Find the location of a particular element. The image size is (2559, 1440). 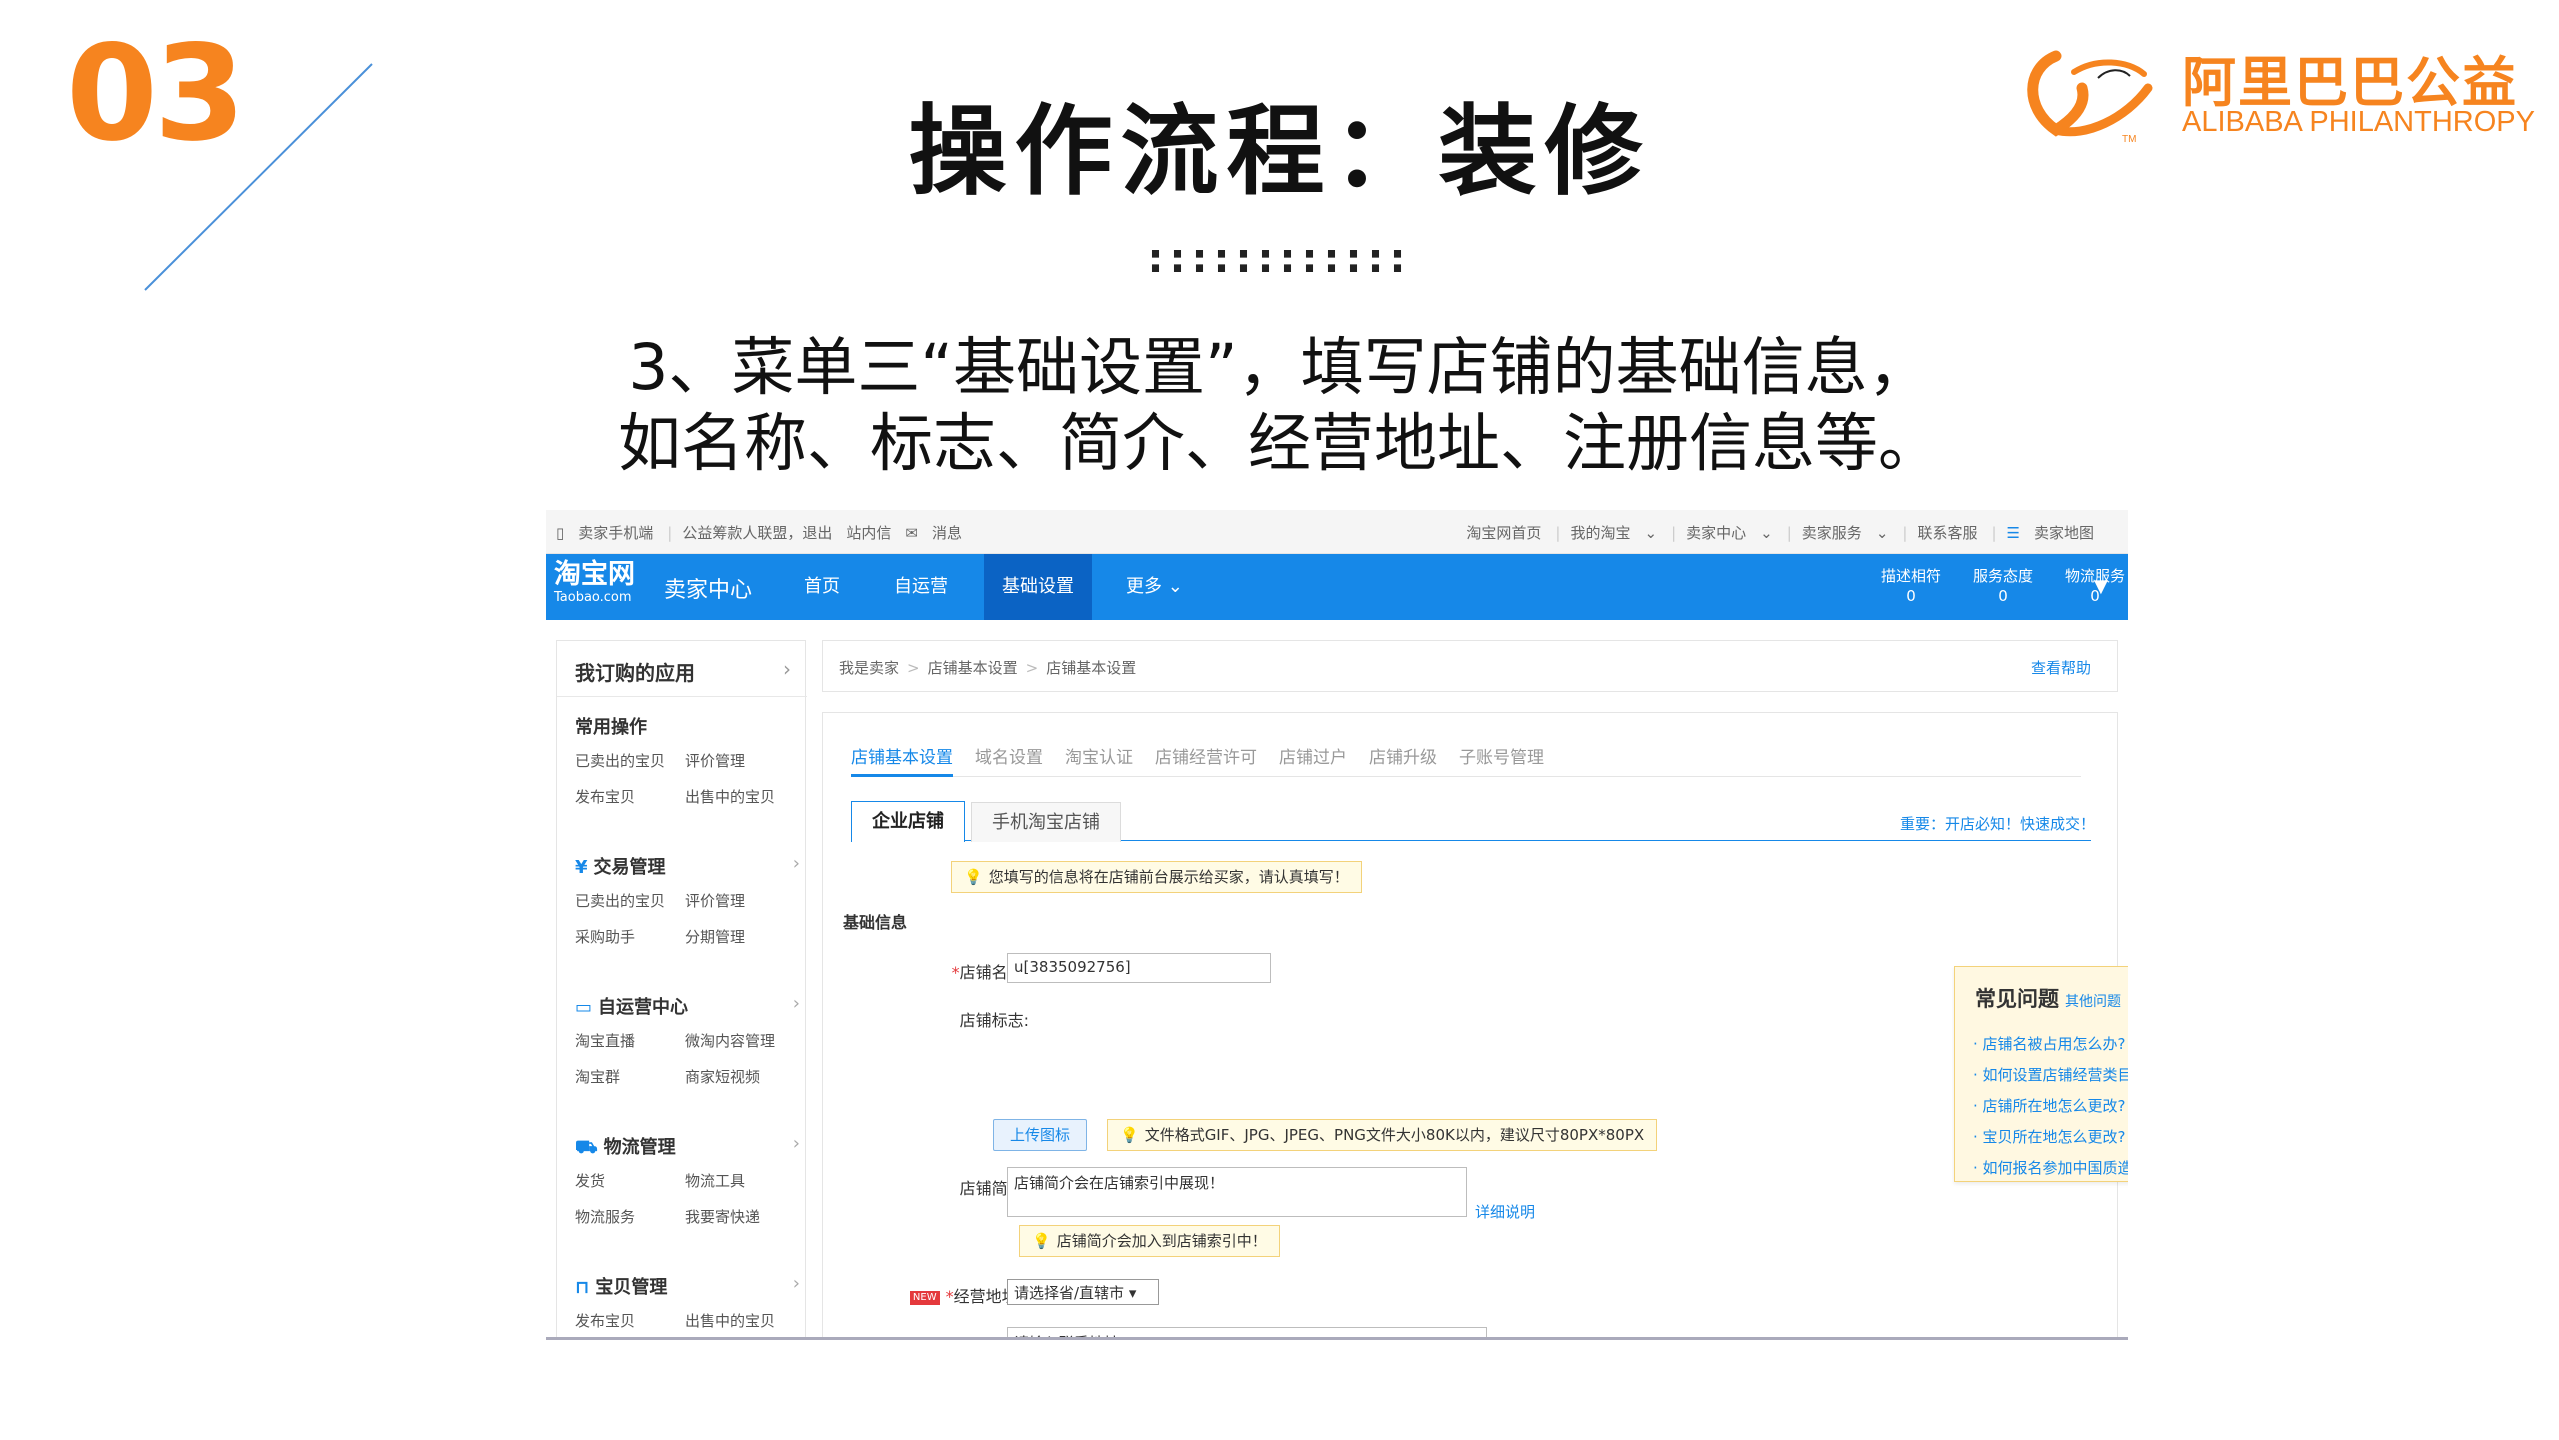

lightbulb-icon: 💡 is located at coordinates (1041, 1241).